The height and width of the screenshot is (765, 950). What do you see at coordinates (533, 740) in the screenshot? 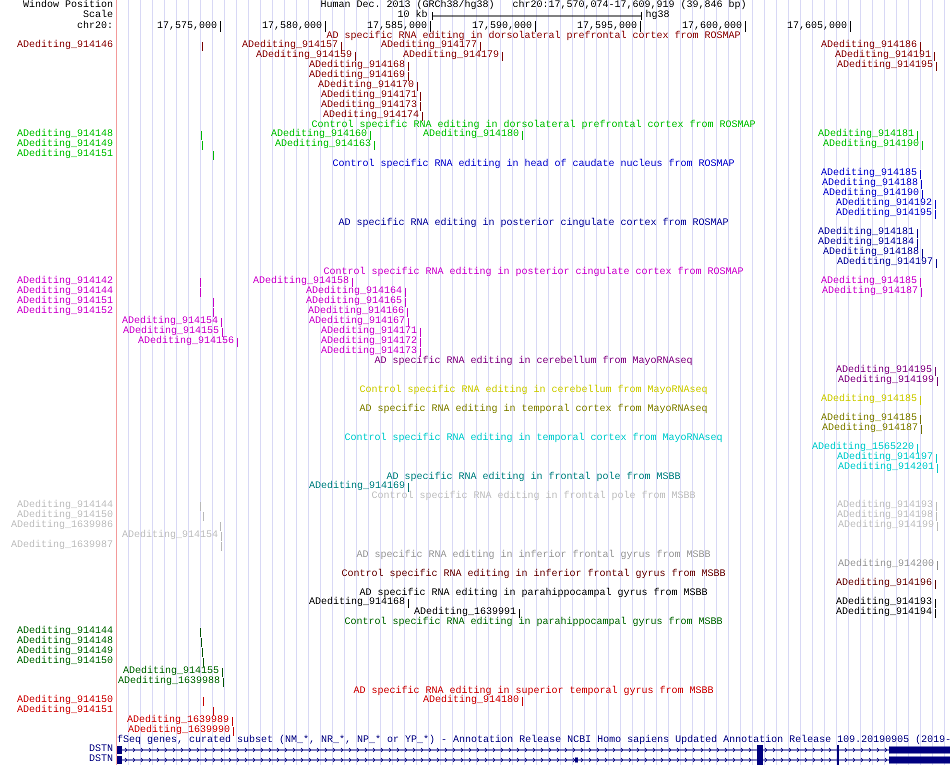
I see `track-title: fSeq genes, curated subset (NM_*, NR_*, NP_* or YP_*) - Annotation Release NCBI Homo sapiens Updated Annotation Release 109.20190905 (2019-` at bounding box center [533, 740].